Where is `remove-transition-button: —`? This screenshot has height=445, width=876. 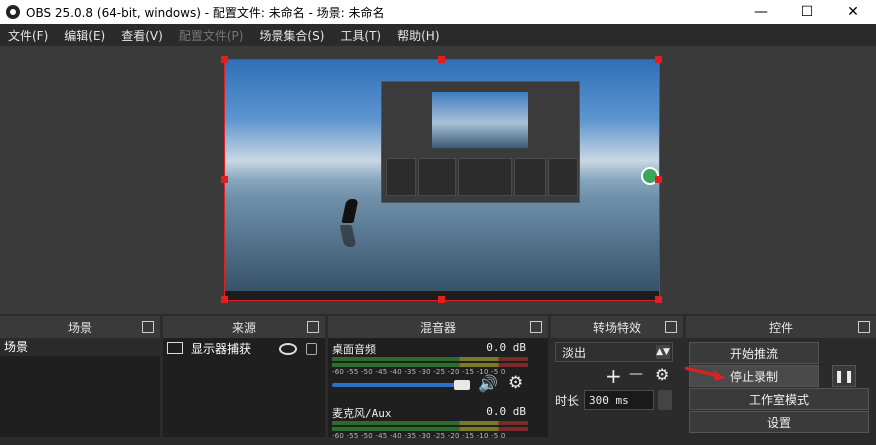
remove-transition-button: — is located at coordinates (636, 374).